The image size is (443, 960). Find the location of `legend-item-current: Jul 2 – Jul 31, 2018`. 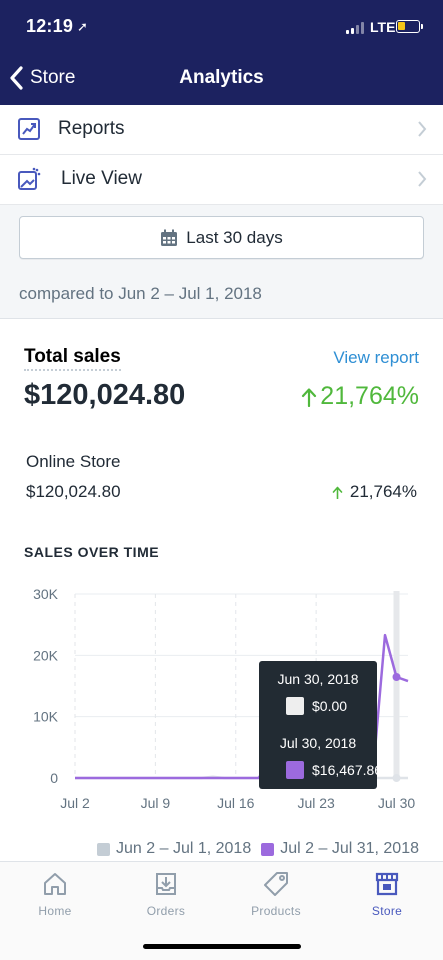

legend-item-current: Jul 2 – Jul 31, 2018 is located at coordinates (340, 849).